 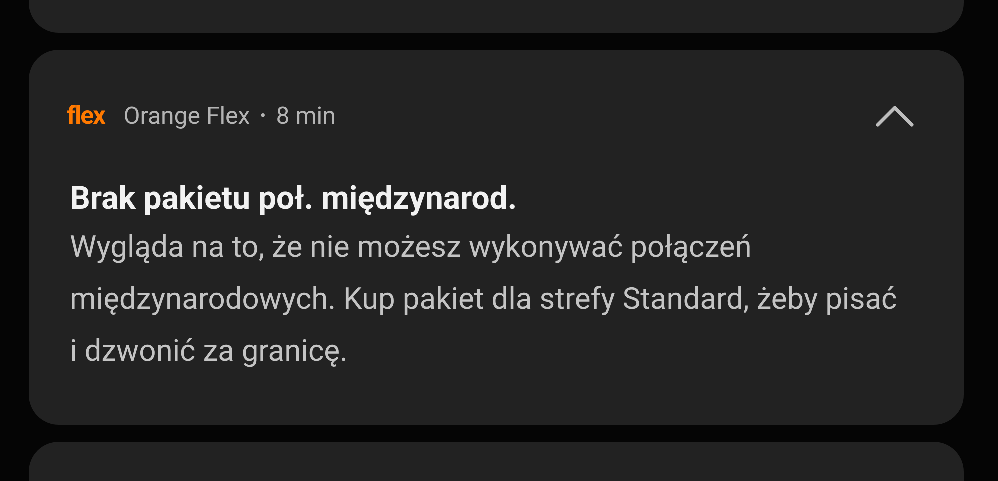 What do you see at coordinates (293, 198) in the screenshot?
I see `notification-title: Brak pakietu poł. międzynarod.` at bounding box center [293, 198].